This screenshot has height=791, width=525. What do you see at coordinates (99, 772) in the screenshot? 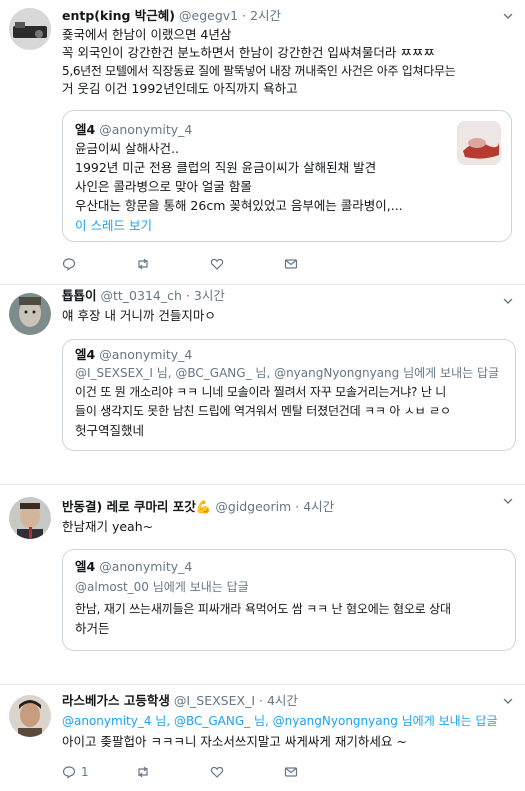
I see `reply-button: 1` at bounding box center [99, 772].